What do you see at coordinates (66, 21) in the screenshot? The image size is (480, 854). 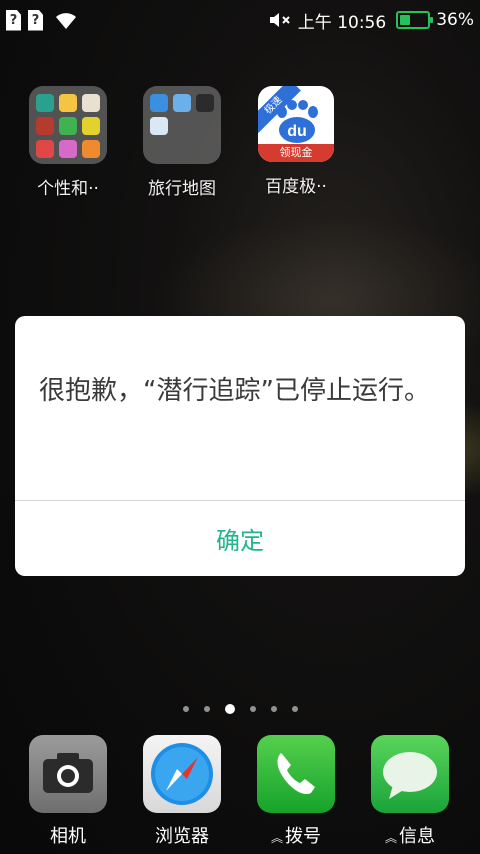 I see `wifi-icon` at bounding box center [66, 21].